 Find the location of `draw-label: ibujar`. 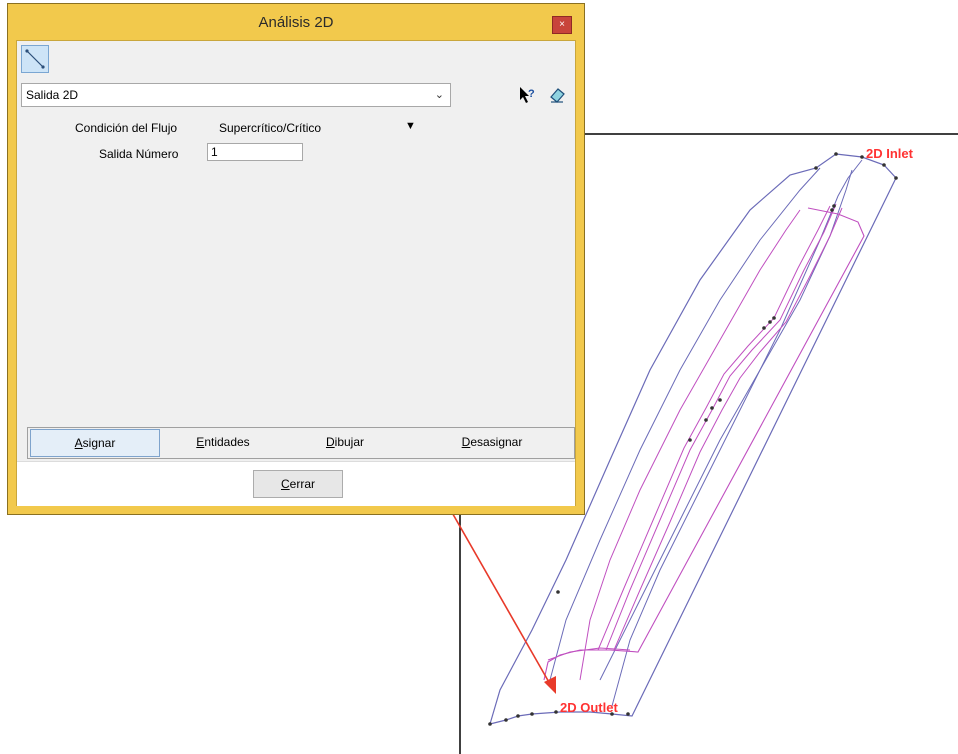

draw-label: ibujar is located at coordinates (349, 442).